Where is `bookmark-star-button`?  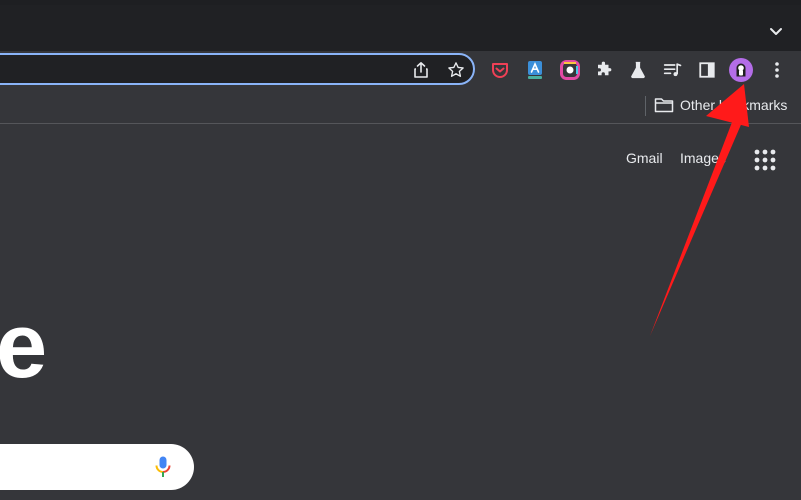
bookmark-star-button is located at coordinates (456, 70).